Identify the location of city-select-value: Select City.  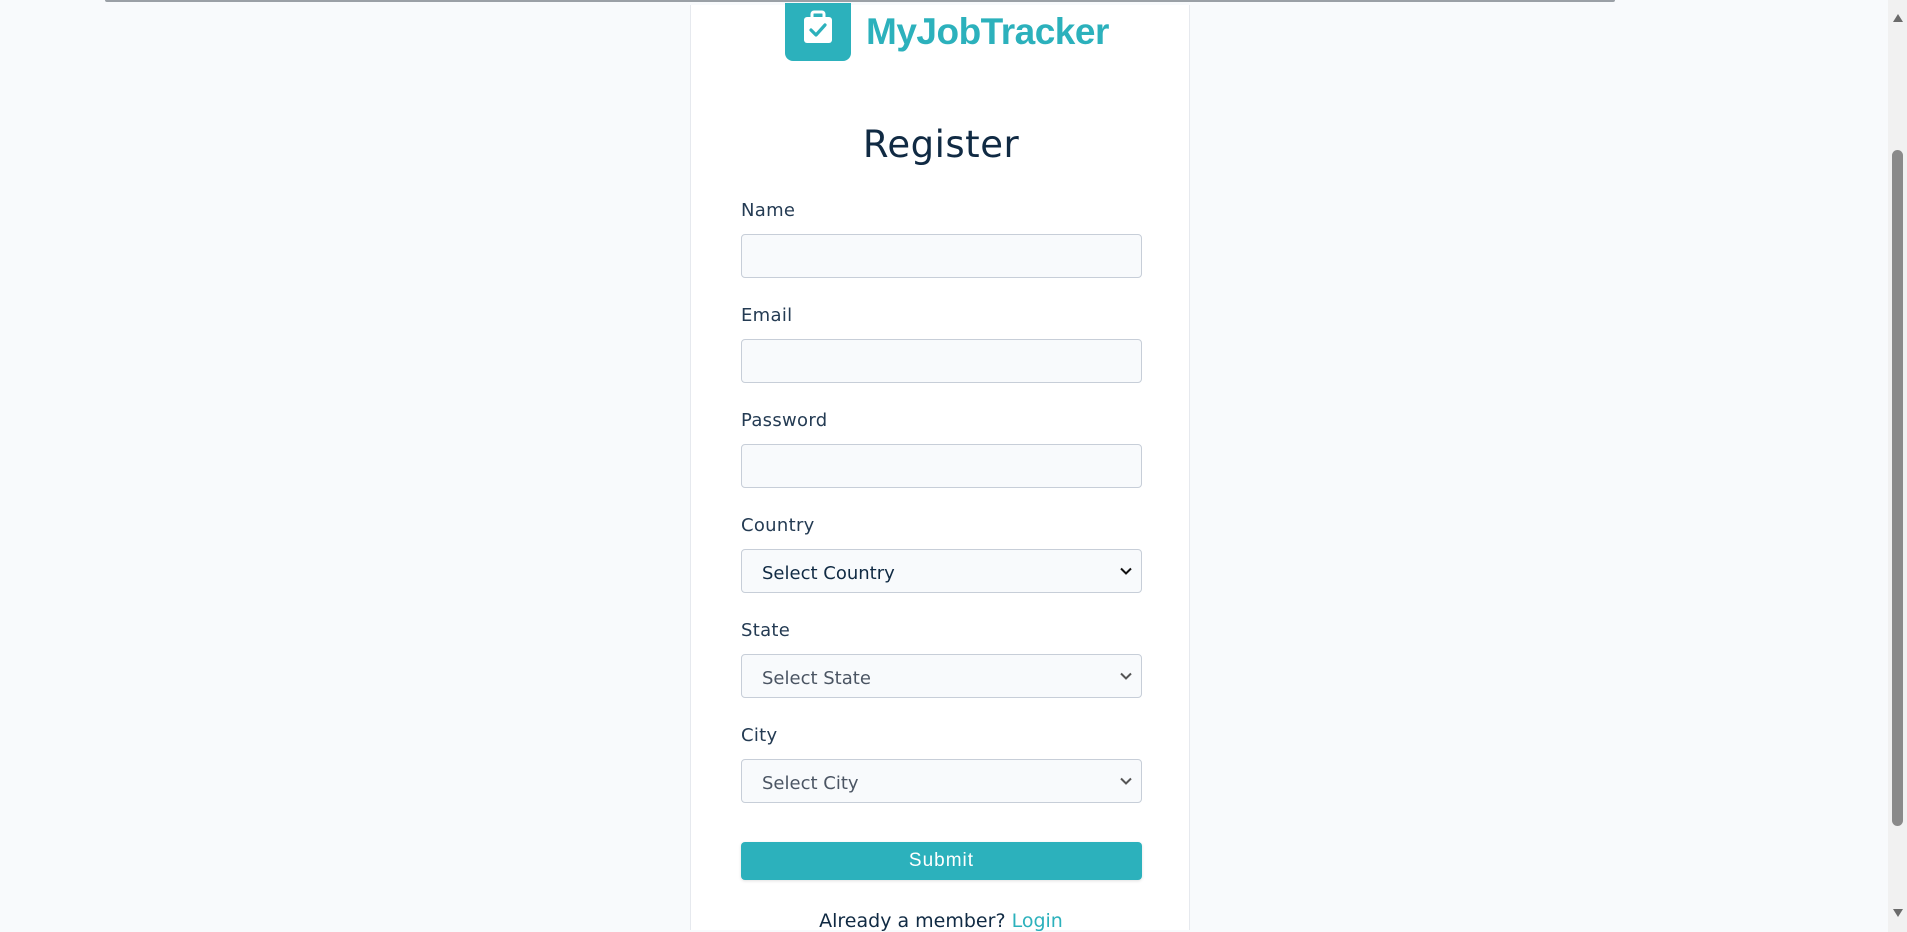
(810, 783).